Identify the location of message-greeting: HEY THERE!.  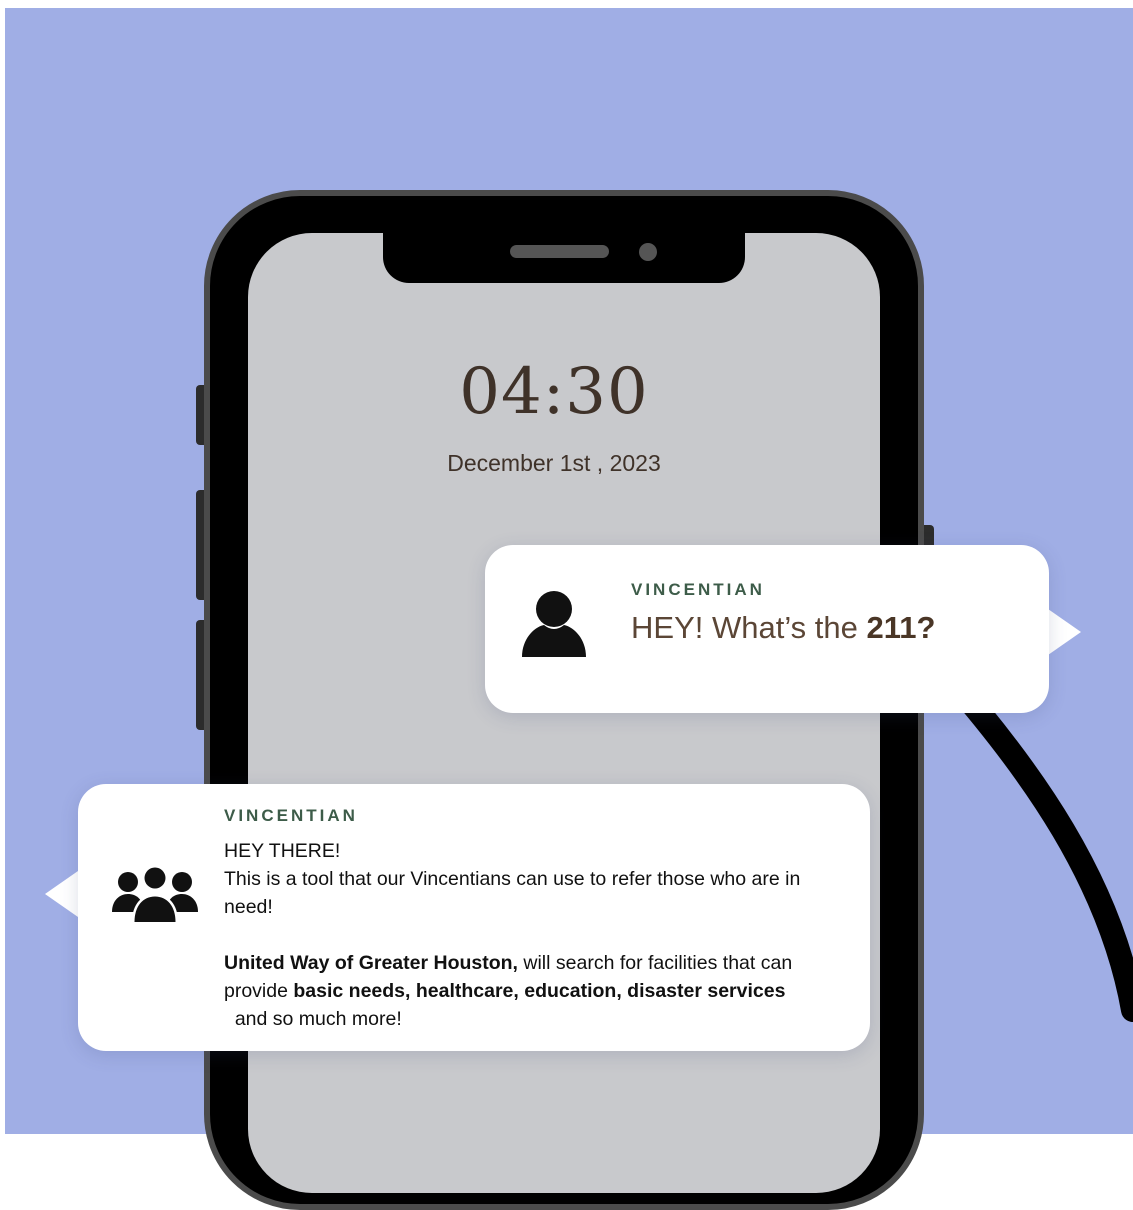
(282, 851).